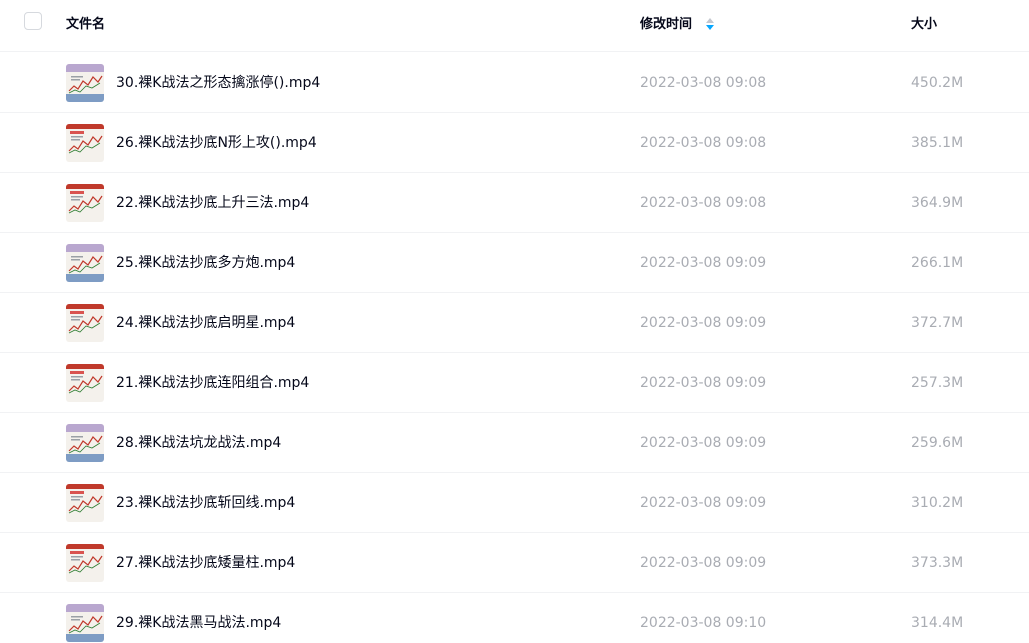 This screenshot has width=1029, height=643. I want to click on table-header: 文件名 修改时间 大小, so click(514, 26).